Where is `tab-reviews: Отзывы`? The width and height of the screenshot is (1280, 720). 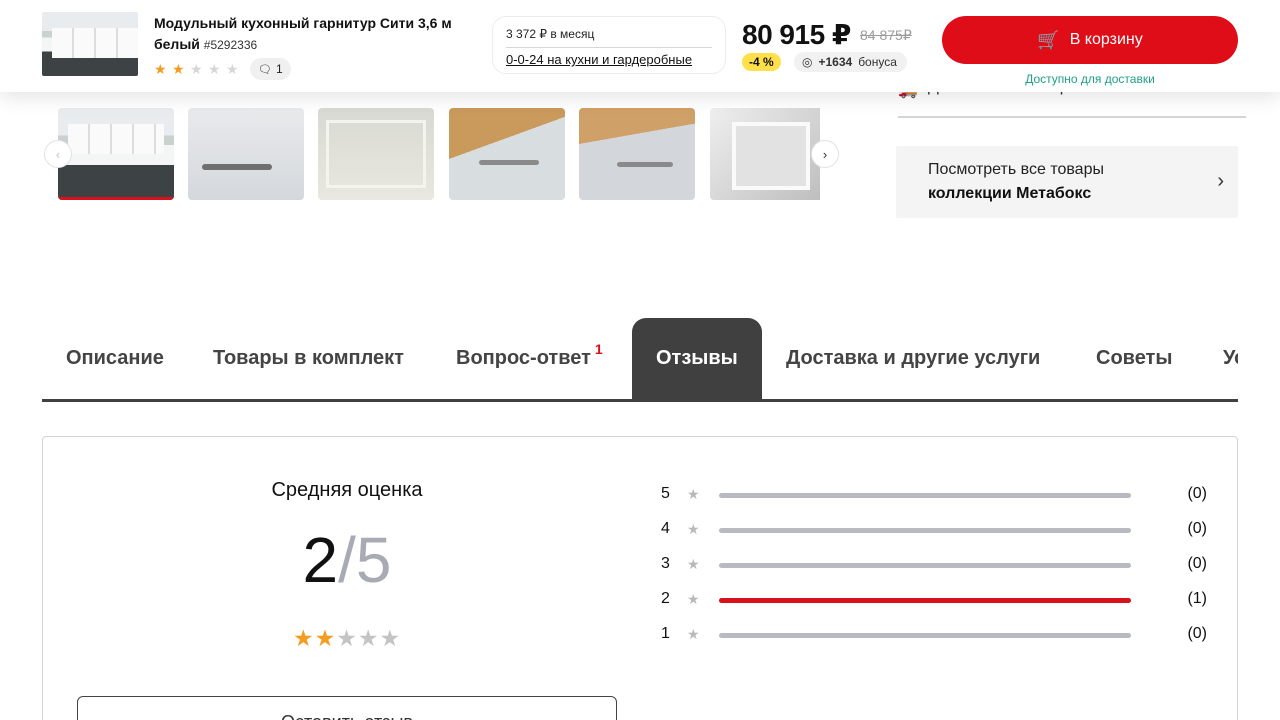
tab-reviews: Отзывы is located at coordinates (697, 358).